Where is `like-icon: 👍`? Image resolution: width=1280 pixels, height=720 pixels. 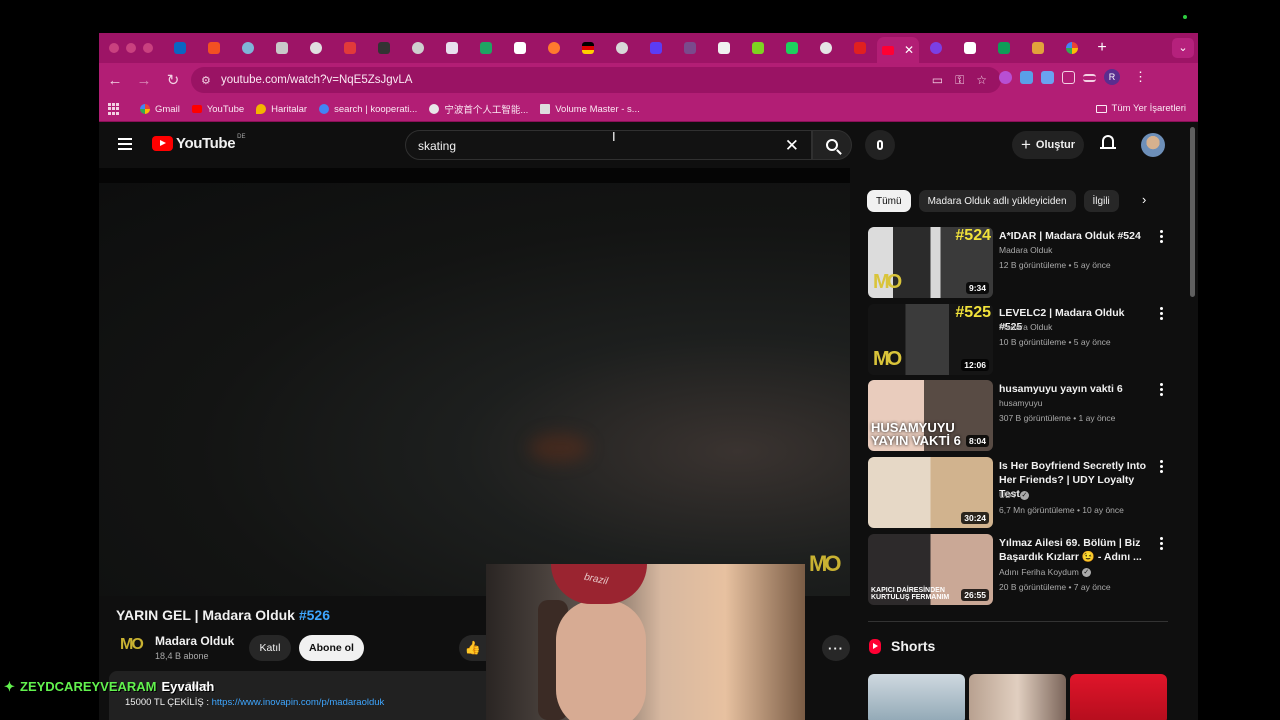 like-icon: 👍 is located at coordinates (473, 648).